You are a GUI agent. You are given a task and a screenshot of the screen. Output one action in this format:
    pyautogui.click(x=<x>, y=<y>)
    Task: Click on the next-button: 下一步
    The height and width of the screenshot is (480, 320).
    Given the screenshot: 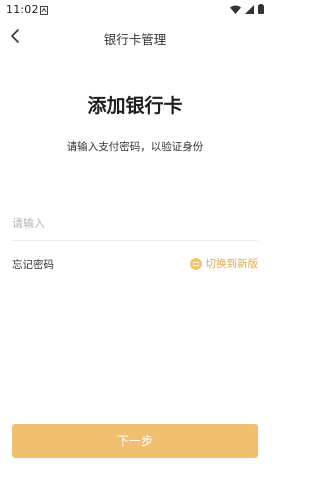 What is the action you would take?
    pyautogui.click(x=135, y=441)
    